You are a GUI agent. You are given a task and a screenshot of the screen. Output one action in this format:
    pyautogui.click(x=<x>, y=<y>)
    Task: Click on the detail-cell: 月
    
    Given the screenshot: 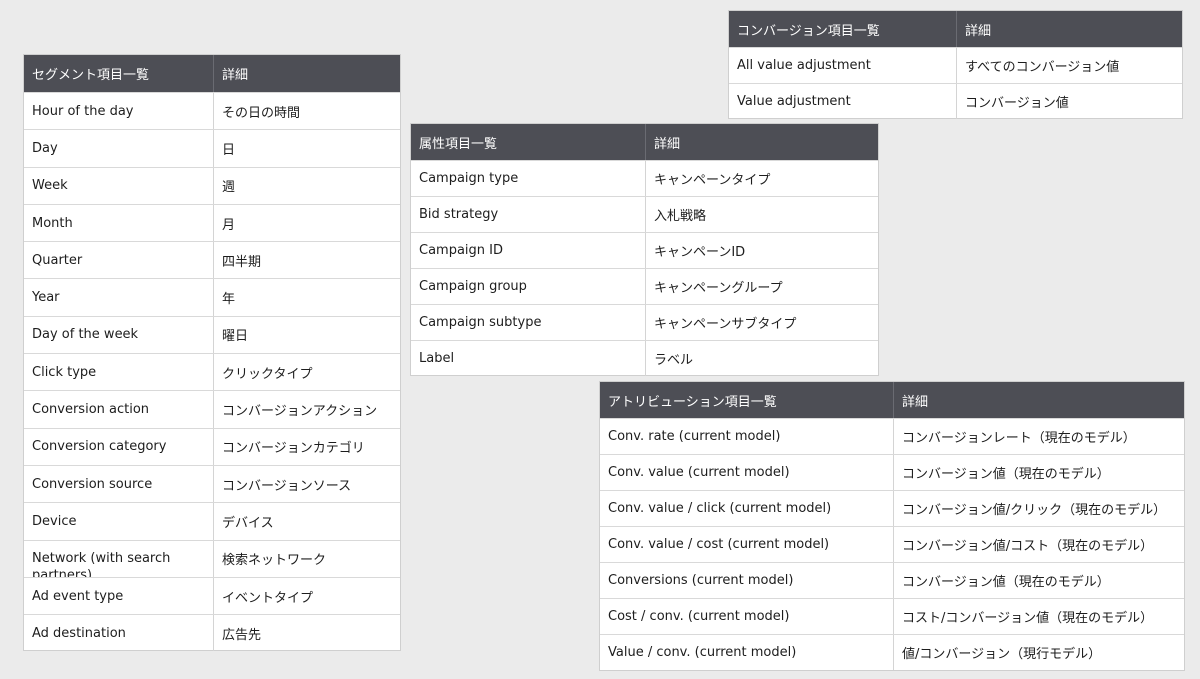 What is the action you would take?
    pyautogui.click(x=306, y=223)
    